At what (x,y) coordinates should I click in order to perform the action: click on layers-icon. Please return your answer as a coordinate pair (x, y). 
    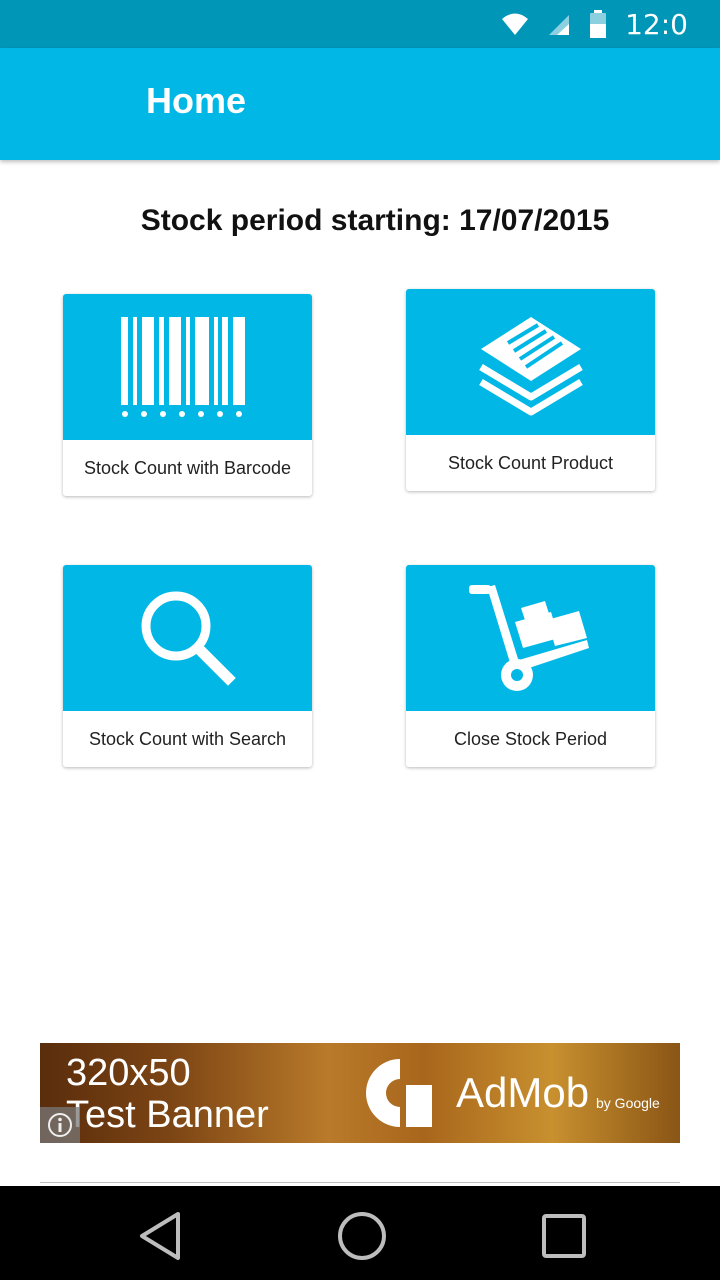
    Looking at the image, I should click on (530, 366).